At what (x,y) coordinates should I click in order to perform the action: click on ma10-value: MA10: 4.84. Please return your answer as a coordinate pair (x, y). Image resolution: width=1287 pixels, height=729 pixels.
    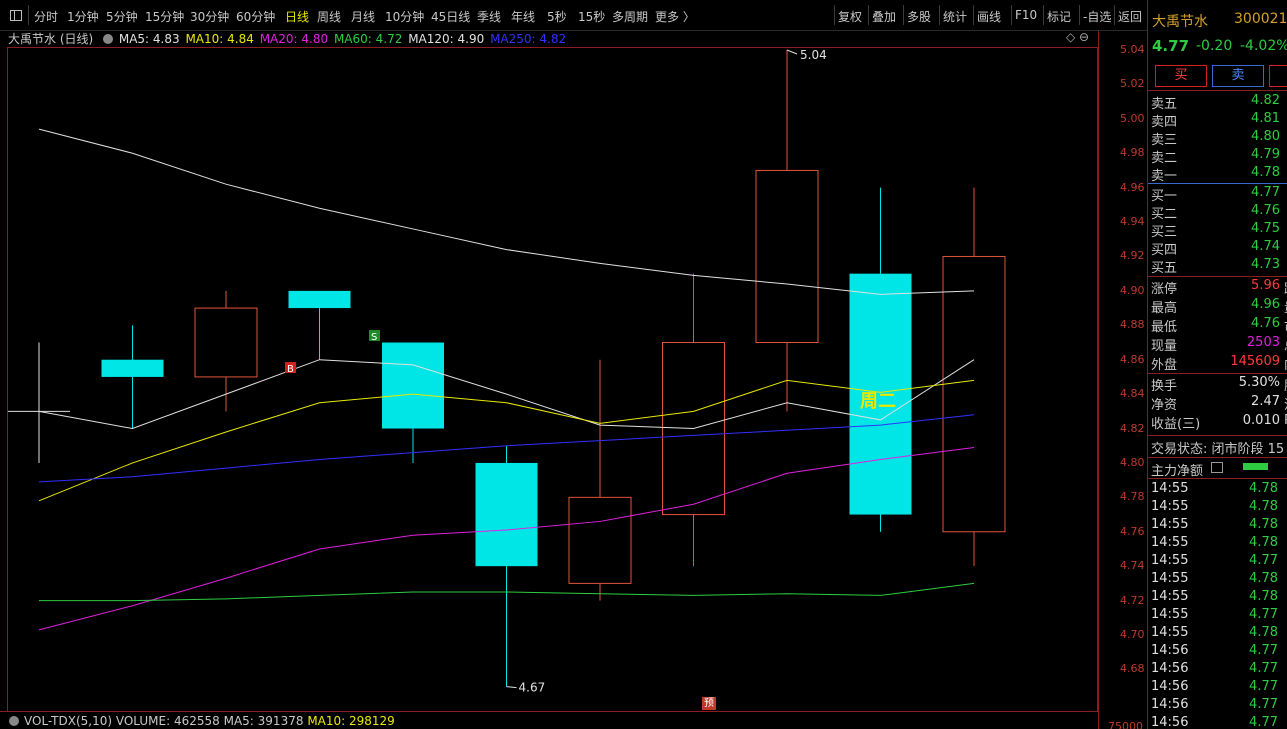
    Looking at the image, I should click on (219, 39).